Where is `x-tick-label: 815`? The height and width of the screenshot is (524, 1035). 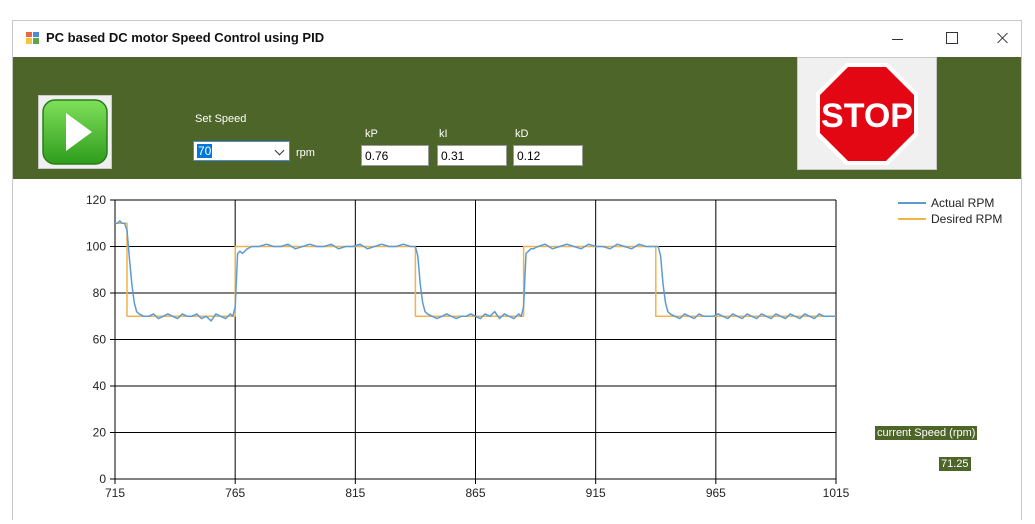
x-tick-label: 815 is located at coordinates (355, 493).